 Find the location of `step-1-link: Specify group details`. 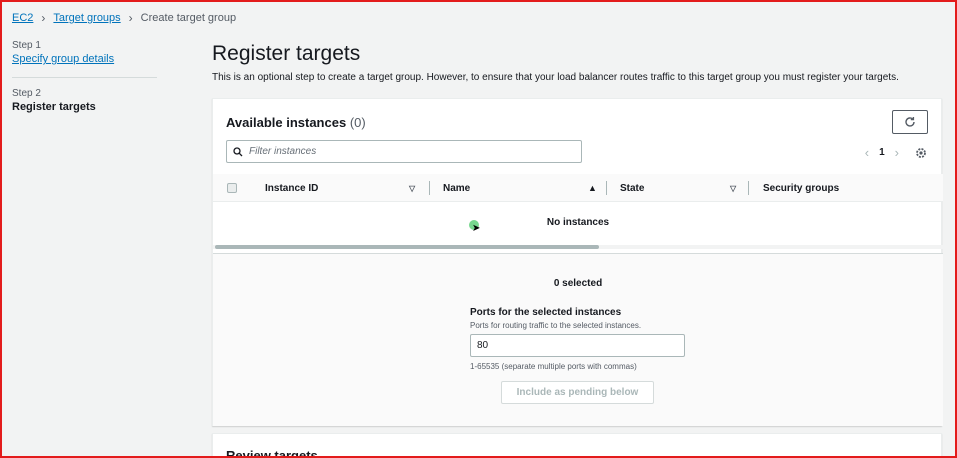

step-1-link: Specify group details is located at coordinates (84, 59).